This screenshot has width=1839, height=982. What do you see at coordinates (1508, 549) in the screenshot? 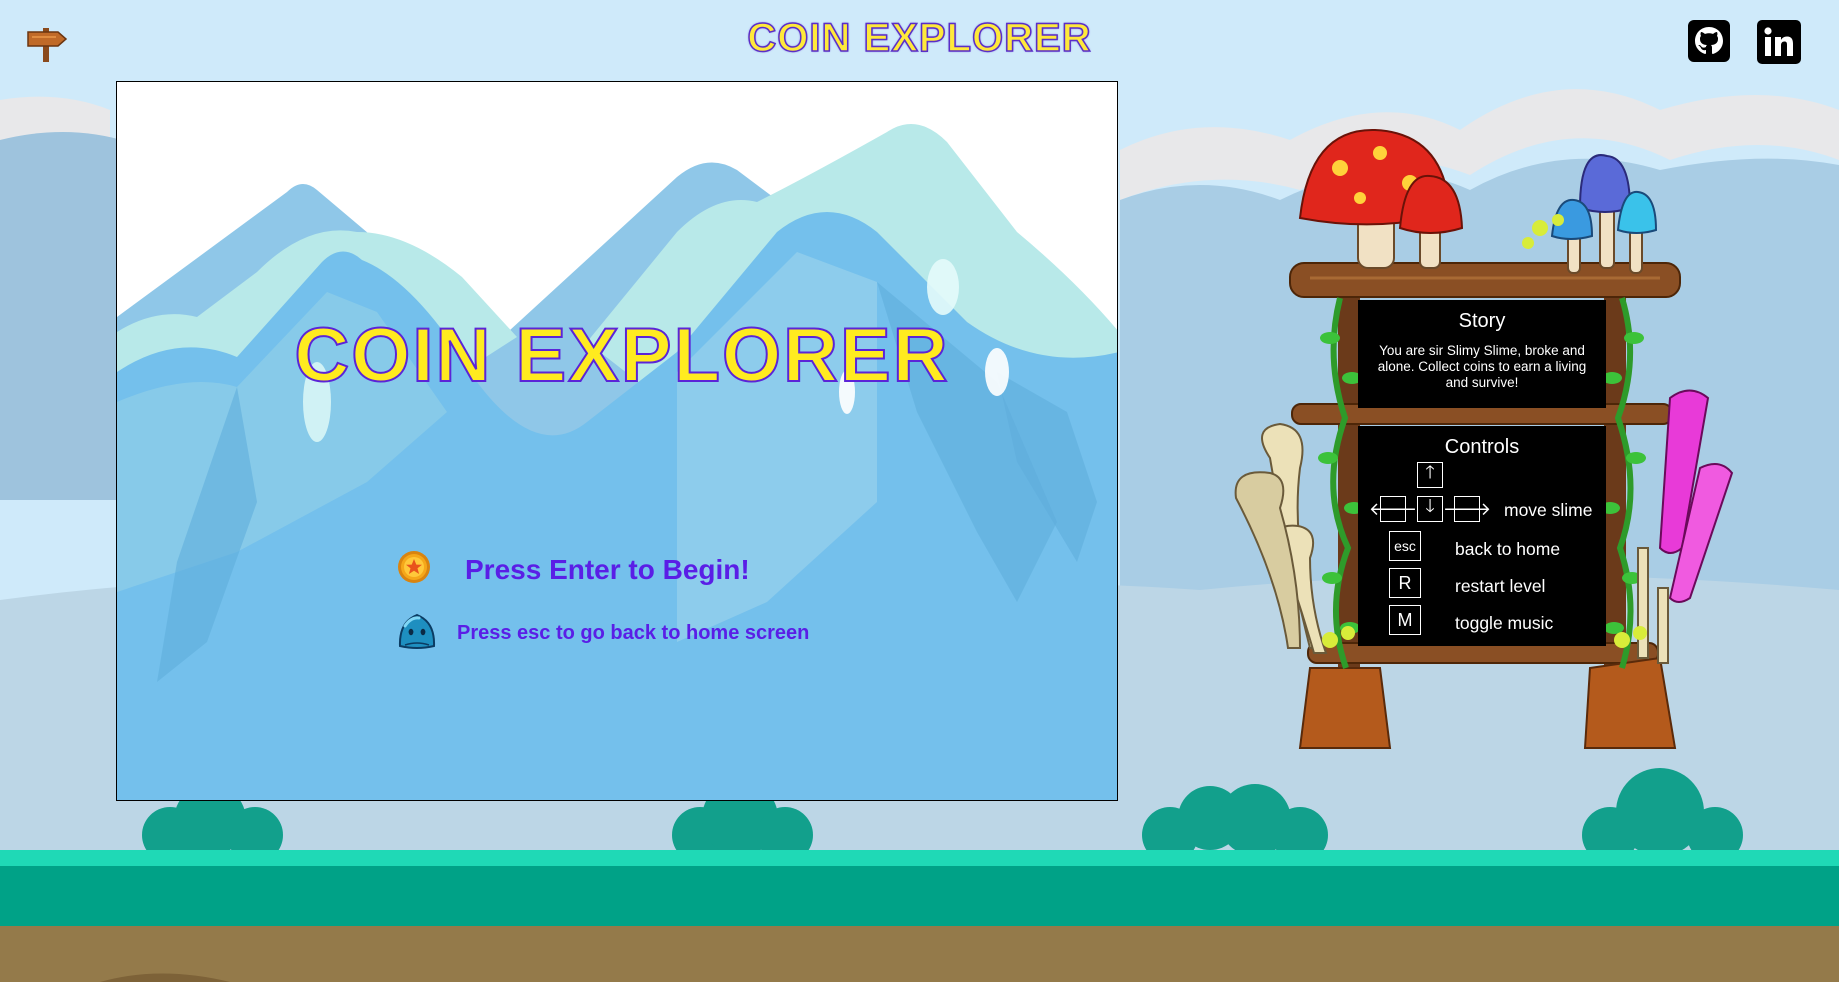
I see `back-to-home-label: back to home` at bounding box center [1508, 549].